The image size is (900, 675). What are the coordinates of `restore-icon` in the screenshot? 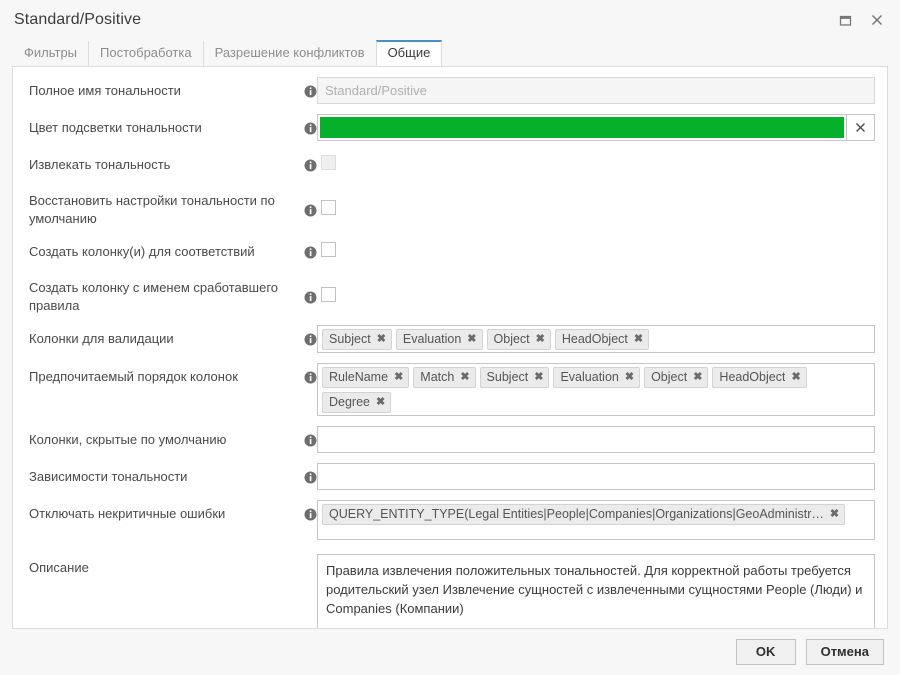 It's located at (845, 20).